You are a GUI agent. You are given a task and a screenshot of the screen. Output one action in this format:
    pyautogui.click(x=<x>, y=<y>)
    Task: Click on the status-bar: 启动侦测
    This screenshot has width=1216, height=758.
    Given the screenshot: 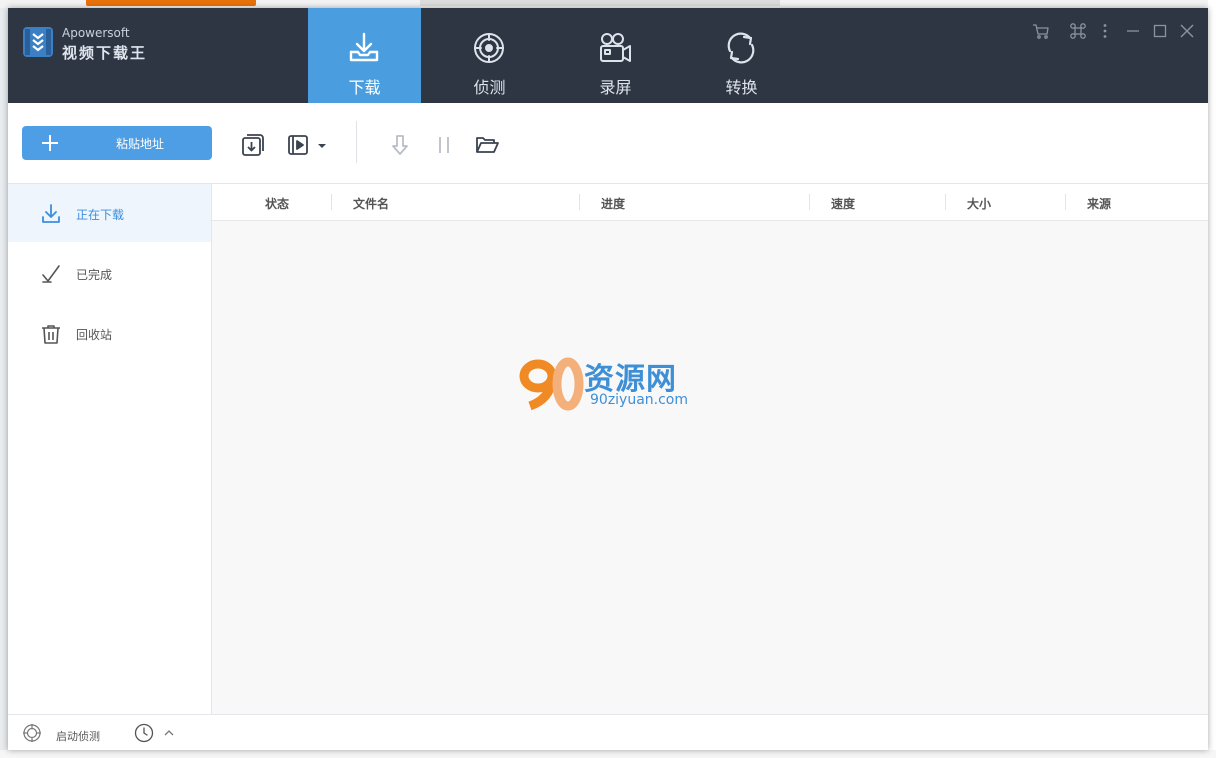 What is the action you would take?
    pyautogui.click(x=608, y=732)
    